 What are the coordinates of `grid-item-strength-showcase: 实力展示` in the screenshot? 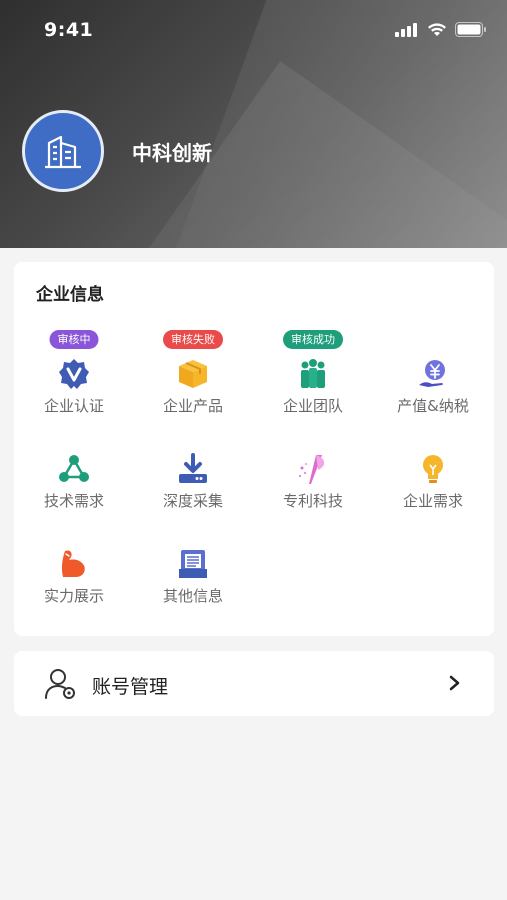 It's located at (74, 562).